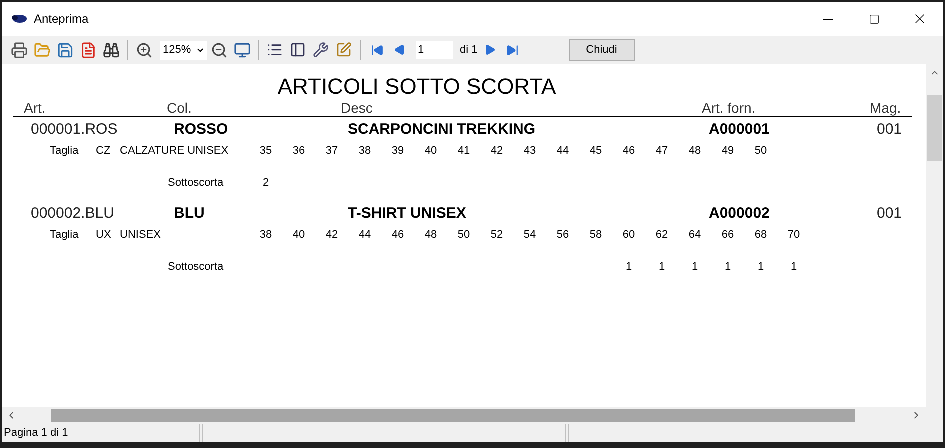 This screenshot has height=448, width=945. What do you see at coordinates (662, 235) in the screenshot?
I see `size-value: 62` at bounding box center [662, 235].